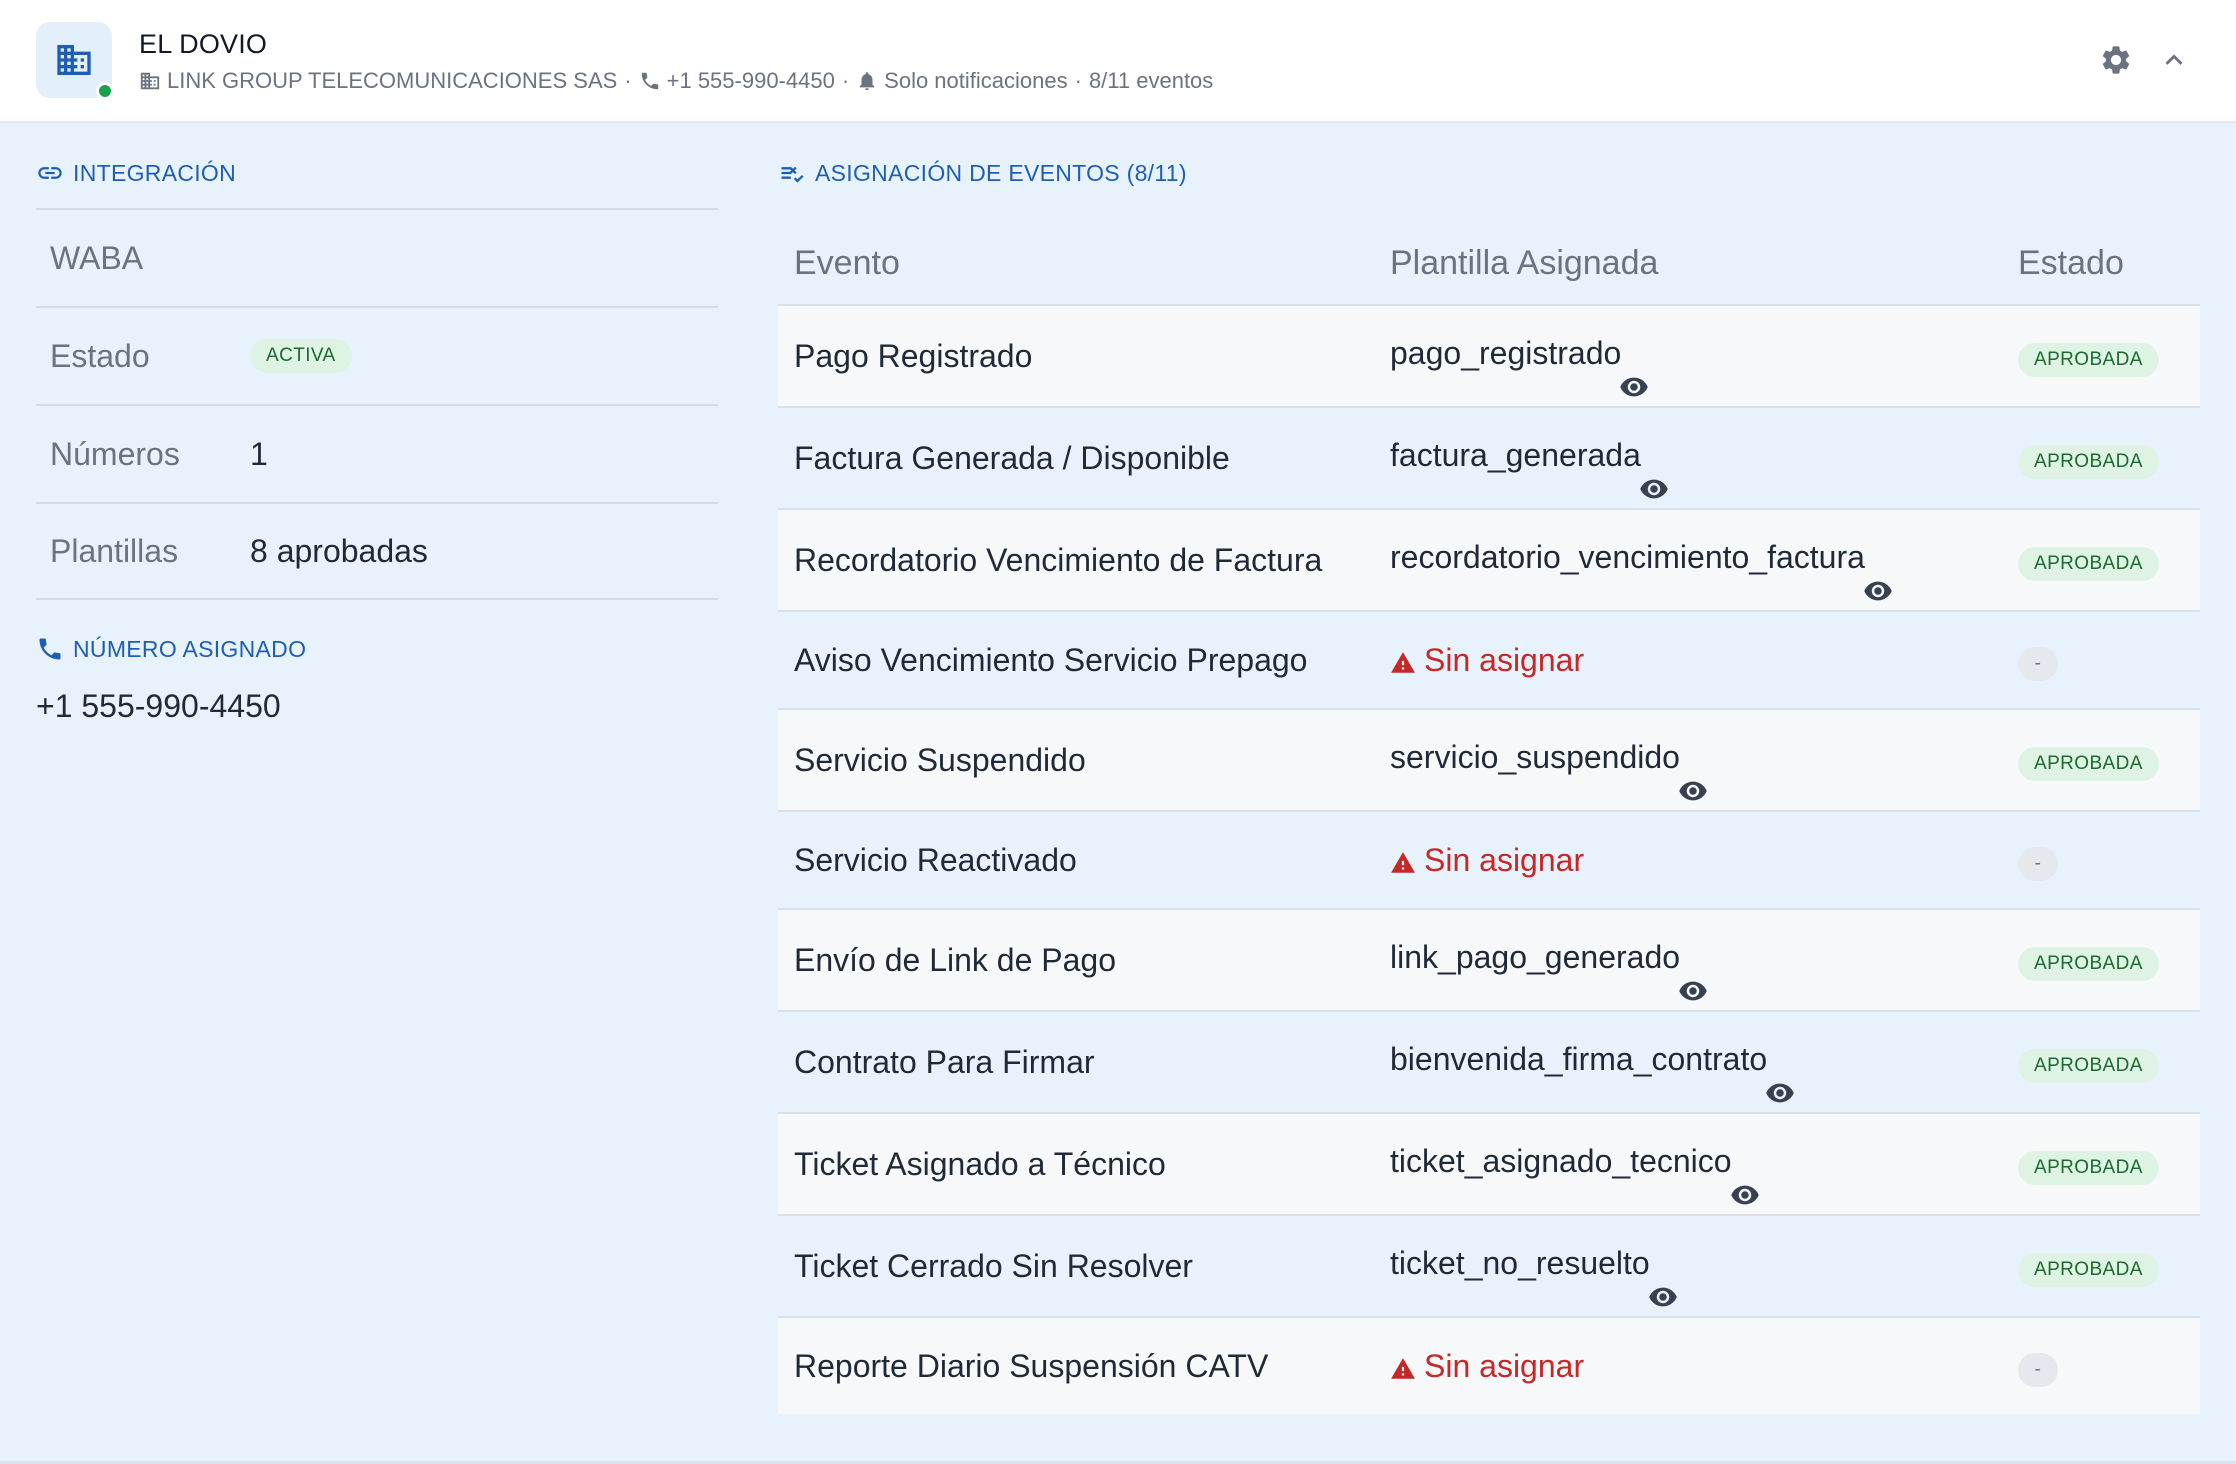 This screenshot has width=2236, height=1464. Describe the element at coordinates (150, 81) in the screenshot. I see `building-icon` at that location.